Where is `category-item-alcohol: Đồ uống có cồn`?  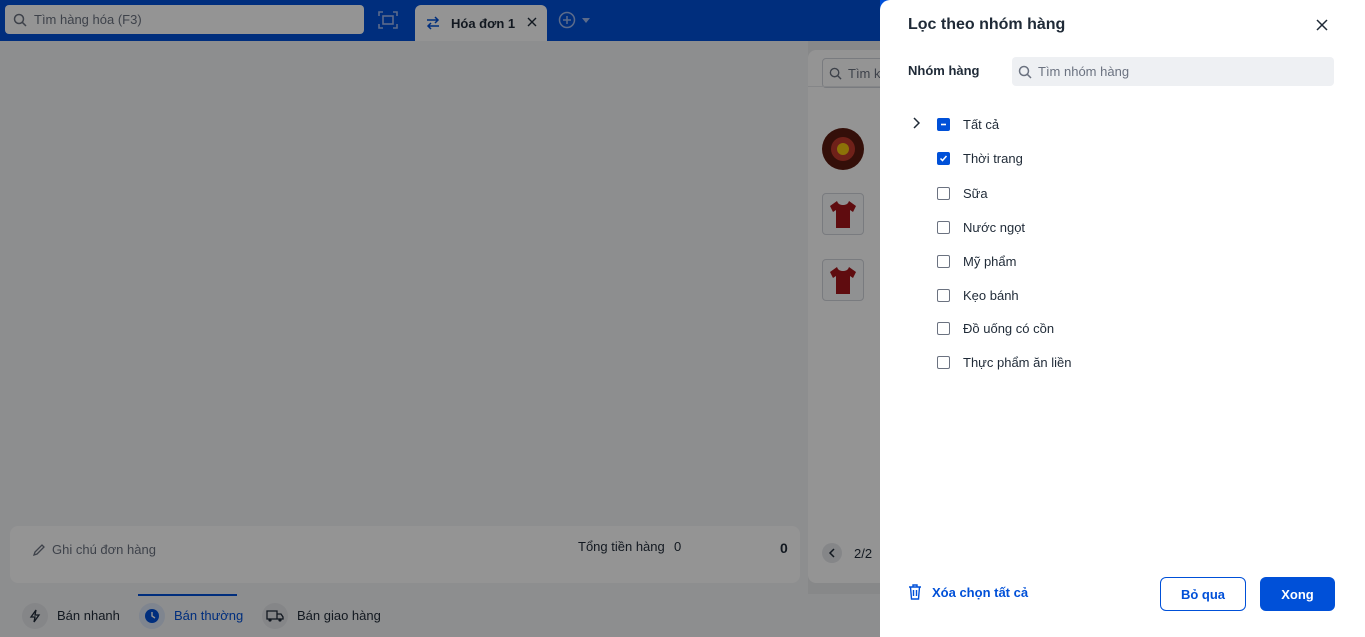
category-item-alcohol: Đồ uống có cồn is located at coordinates (995, 328).